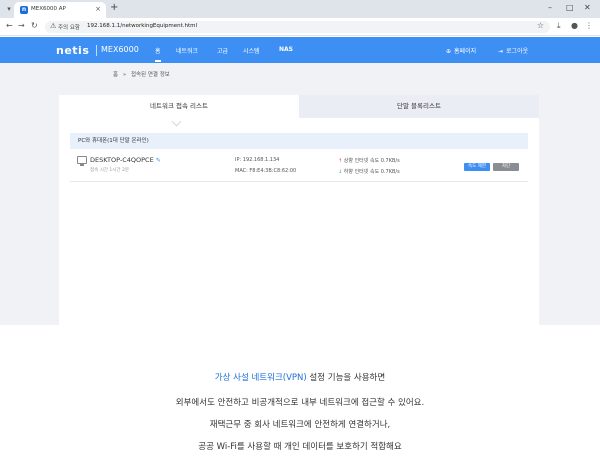  What do you see at coordinates (540, 25) in the screenshot?
I see `bookmark-star-icon: ☆` at bounding box center [540, 25].